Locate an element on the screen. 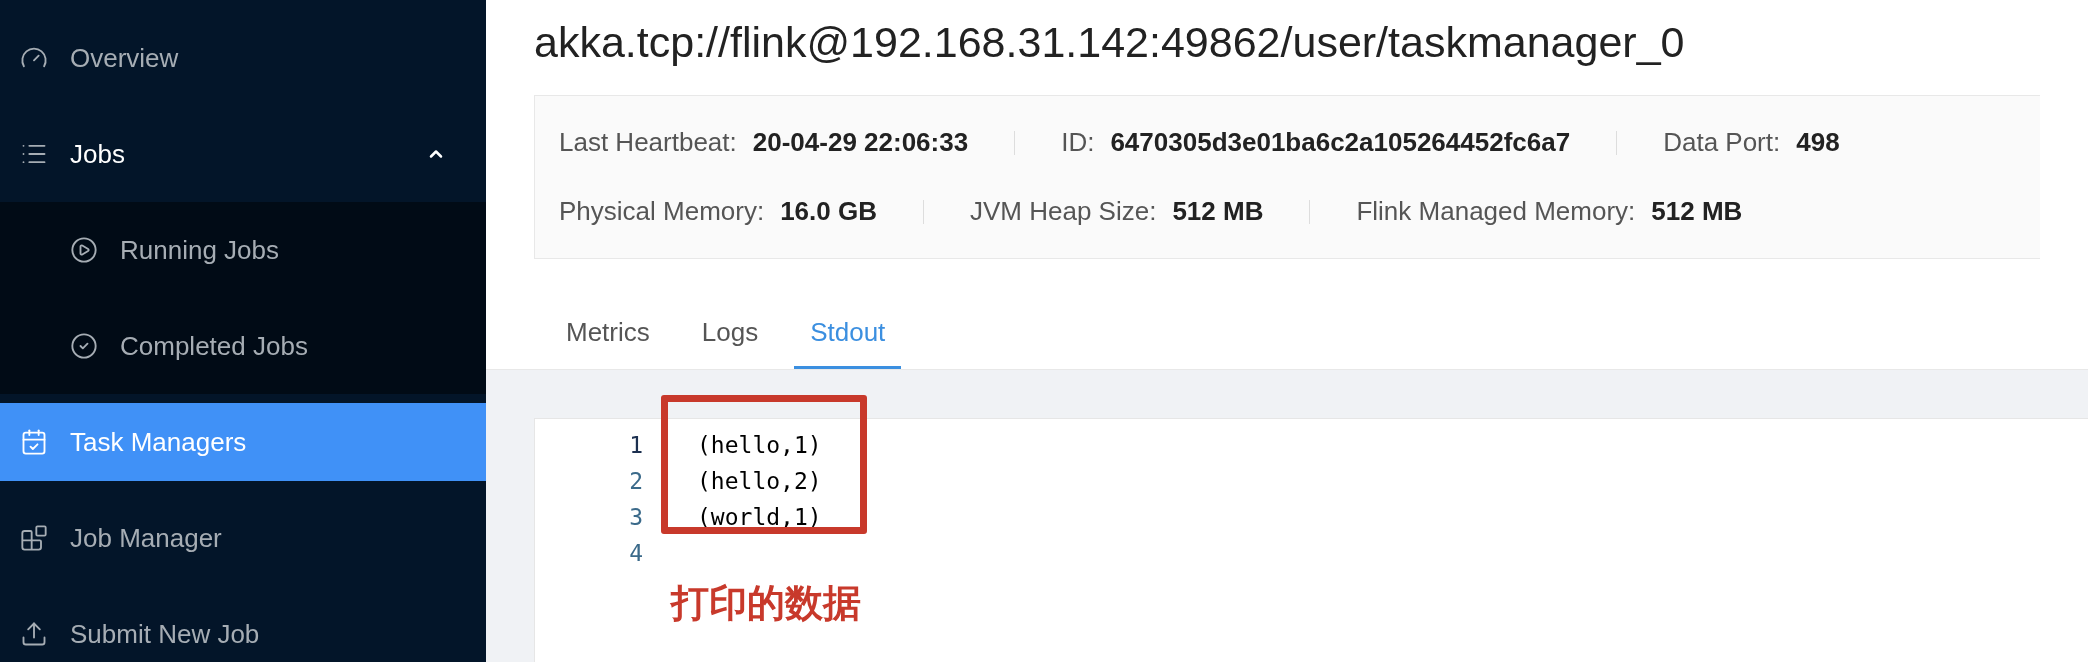 This screenshot has width=2088, height=662. code-line: (world,1) is located at coordinates (759, 517).